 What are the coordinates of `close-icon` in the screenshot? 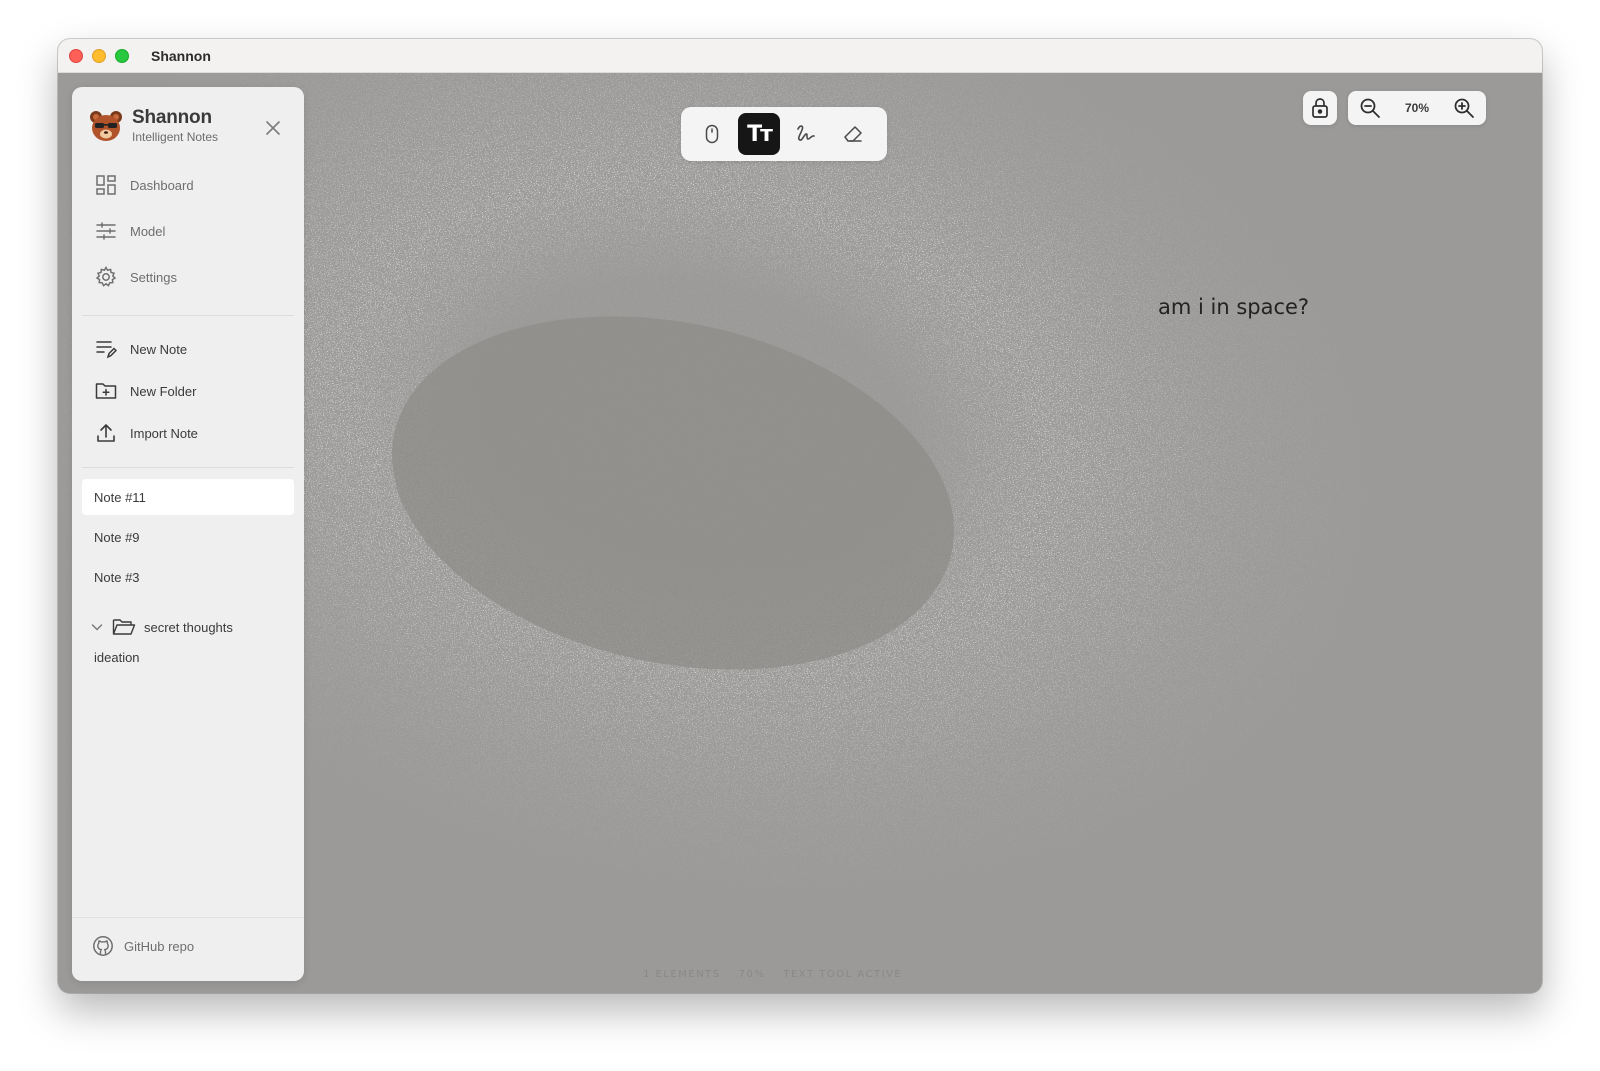 It's located at (273, 128).